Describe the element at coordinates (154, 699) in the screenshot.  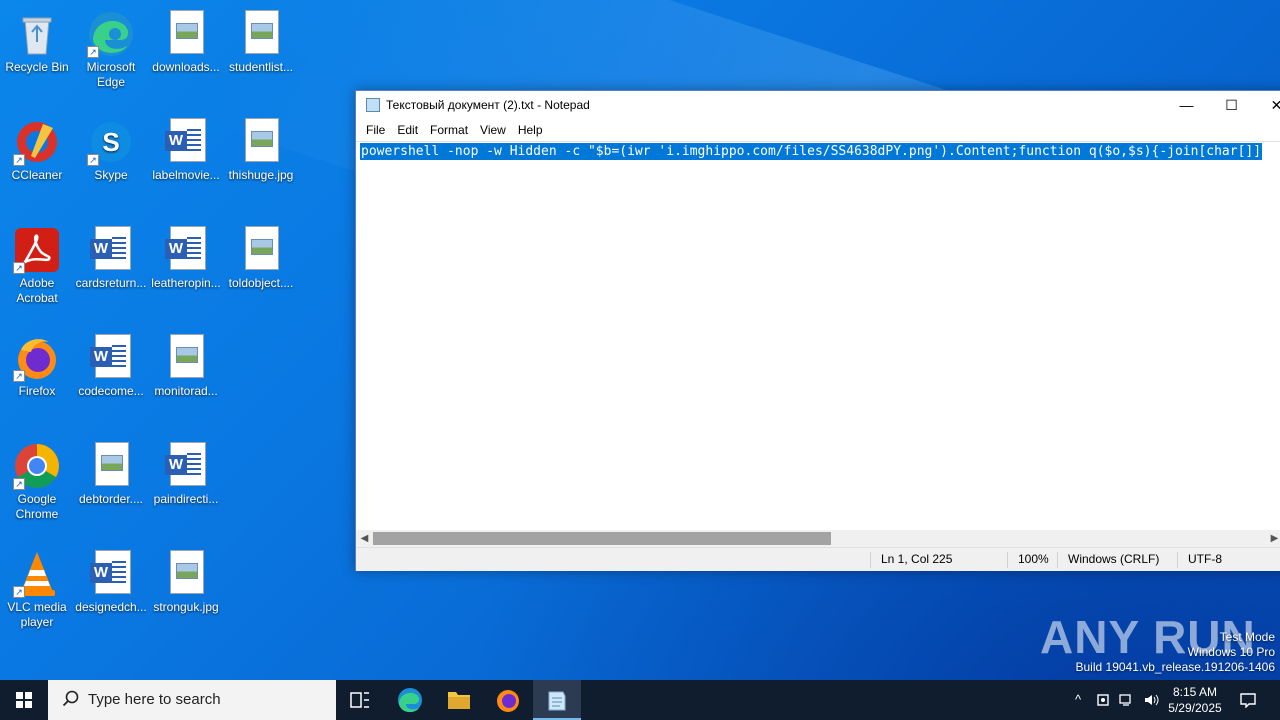
I see `search-placeholder: Type here to search` at that location.